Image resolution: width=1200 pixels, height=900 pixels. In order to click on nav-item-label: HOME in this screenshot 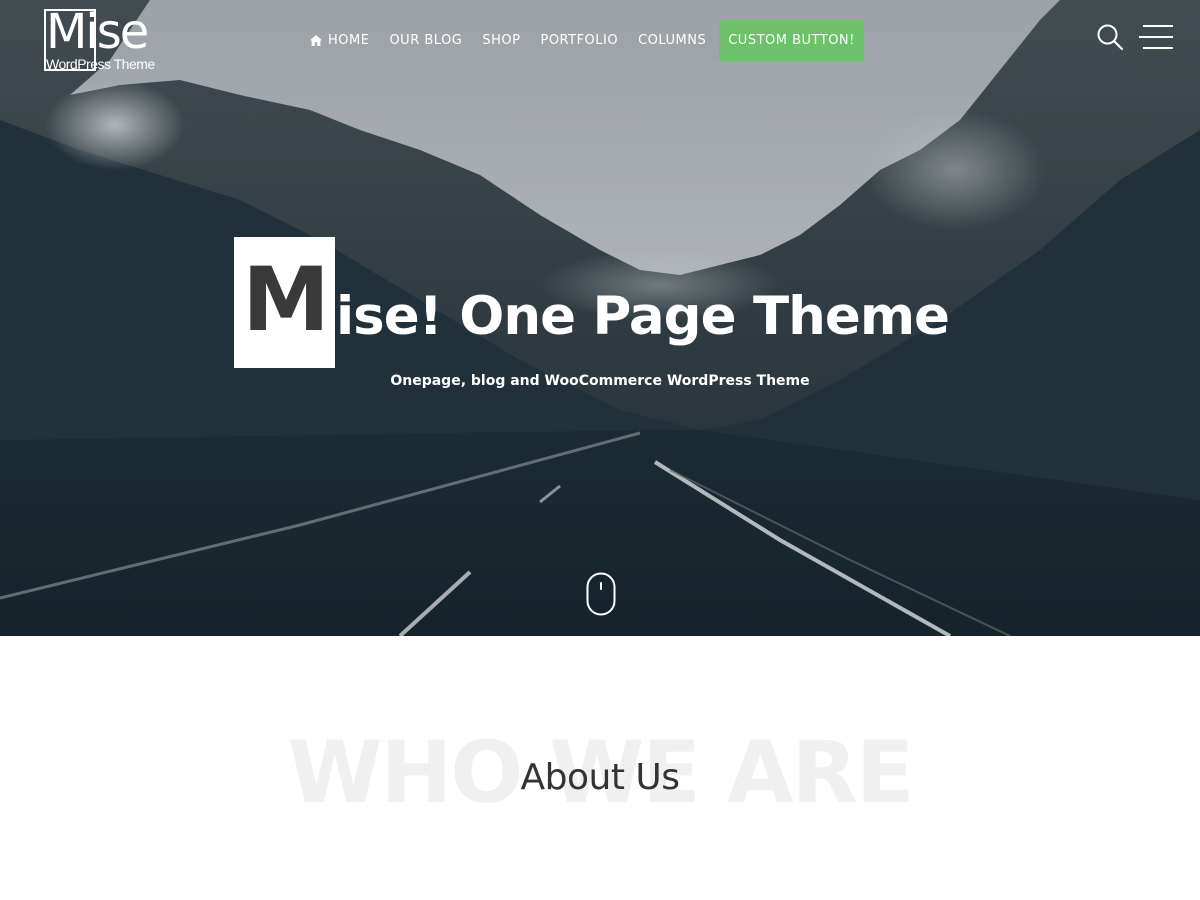, I will do `click(349, 40)`.